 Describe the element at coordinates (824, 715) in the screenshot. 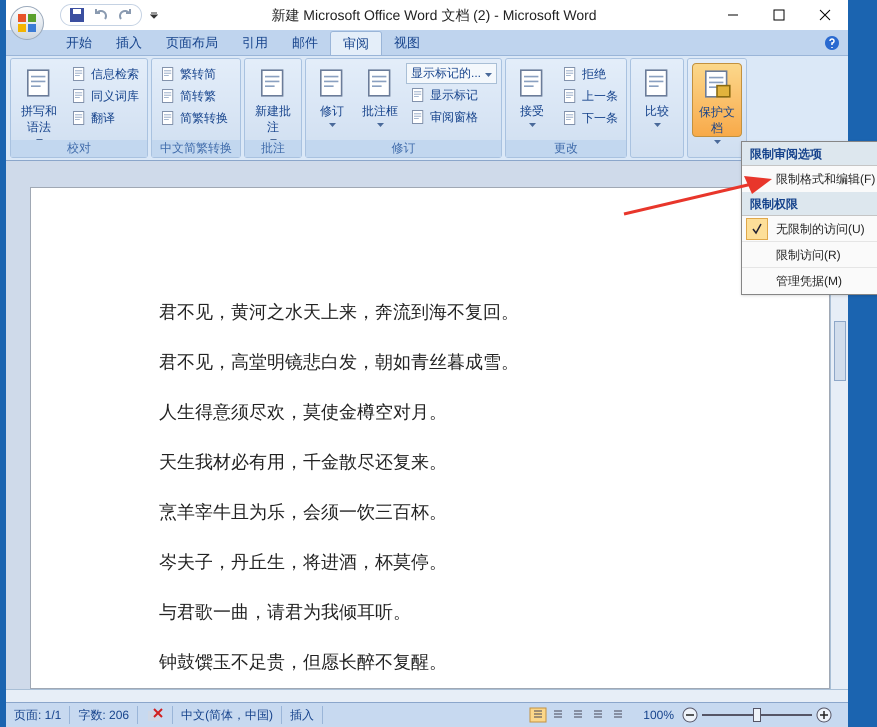

I see `zoom-in-icon` at that location.